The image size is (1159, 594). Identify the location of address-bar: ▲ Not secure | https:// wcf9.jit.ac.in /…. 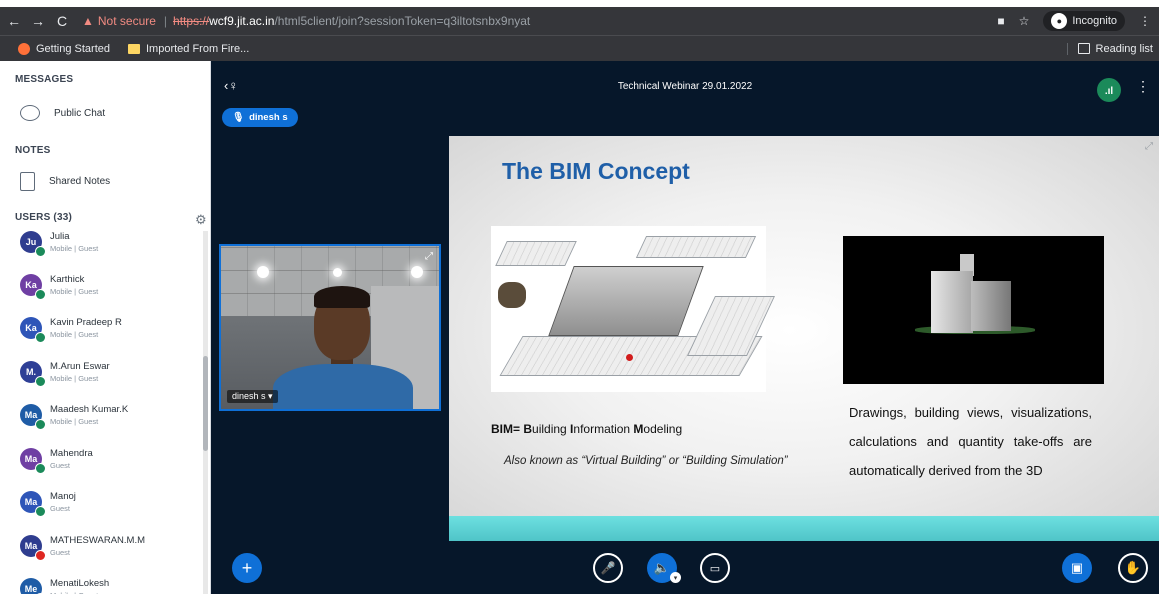
(306, 21).